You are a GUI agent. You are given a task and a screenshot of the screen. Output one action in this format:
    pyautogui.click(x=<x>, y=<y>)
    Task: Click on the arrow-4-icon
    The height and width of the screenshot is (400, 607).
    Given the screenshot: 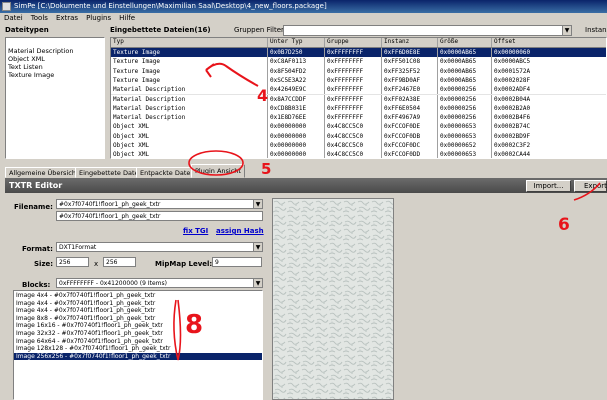 What is the action you would take?
    pyautogui.click(x=232, y=74)
    